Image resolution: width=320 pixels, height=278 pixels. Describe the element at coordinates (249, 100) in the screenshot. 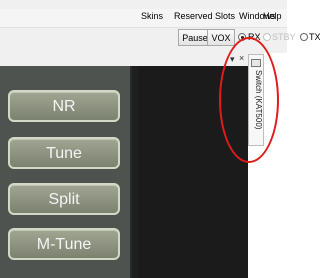

I see `annotation-circle` at that location.